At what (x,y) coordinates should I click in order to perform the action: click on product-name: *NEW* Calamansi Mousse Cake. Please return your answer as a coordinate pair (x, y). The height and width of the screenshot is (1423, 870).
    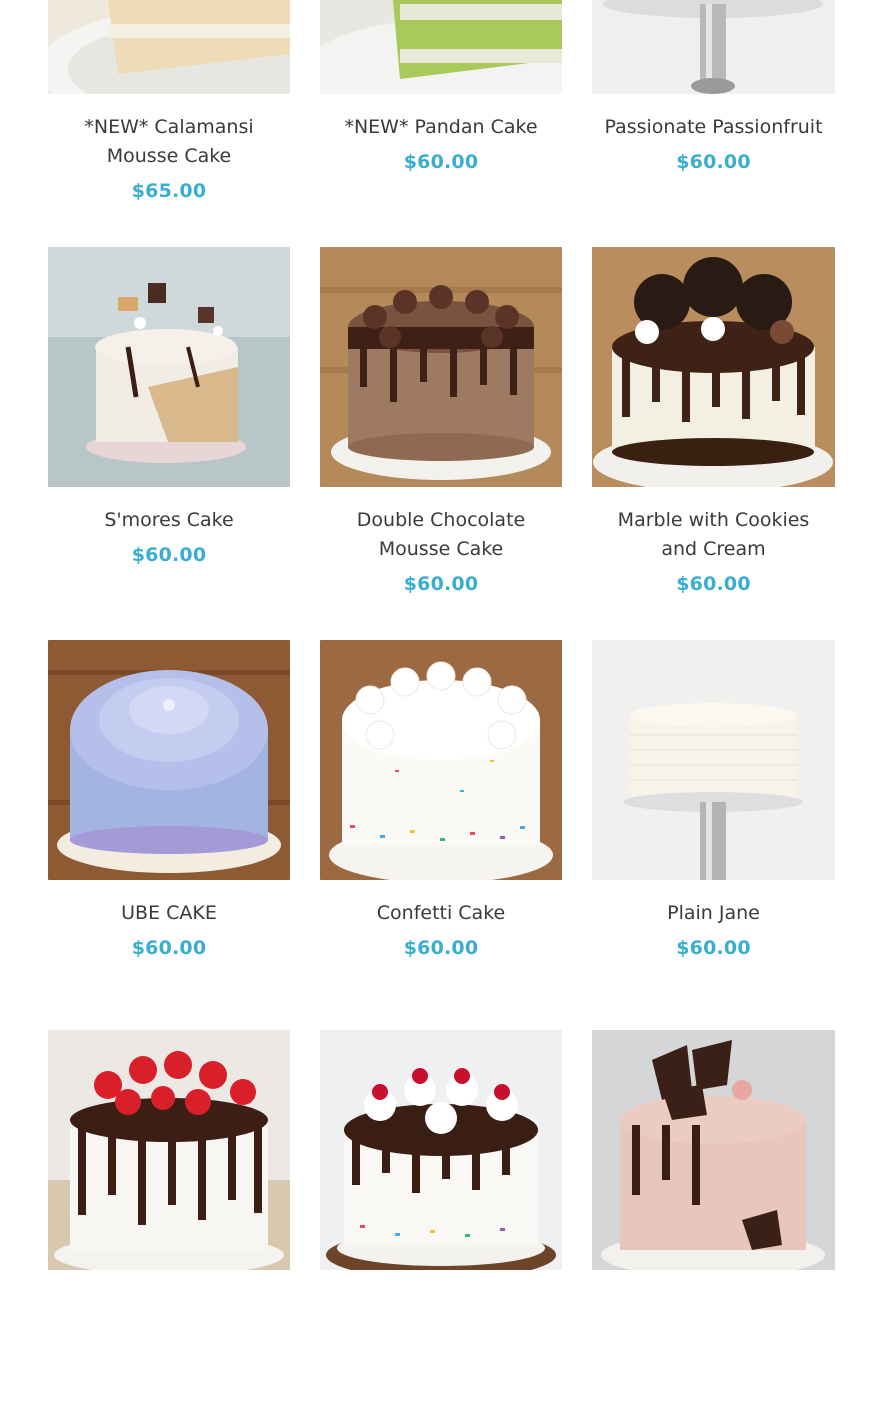
    Looking at the image, I should click on (169, 142).